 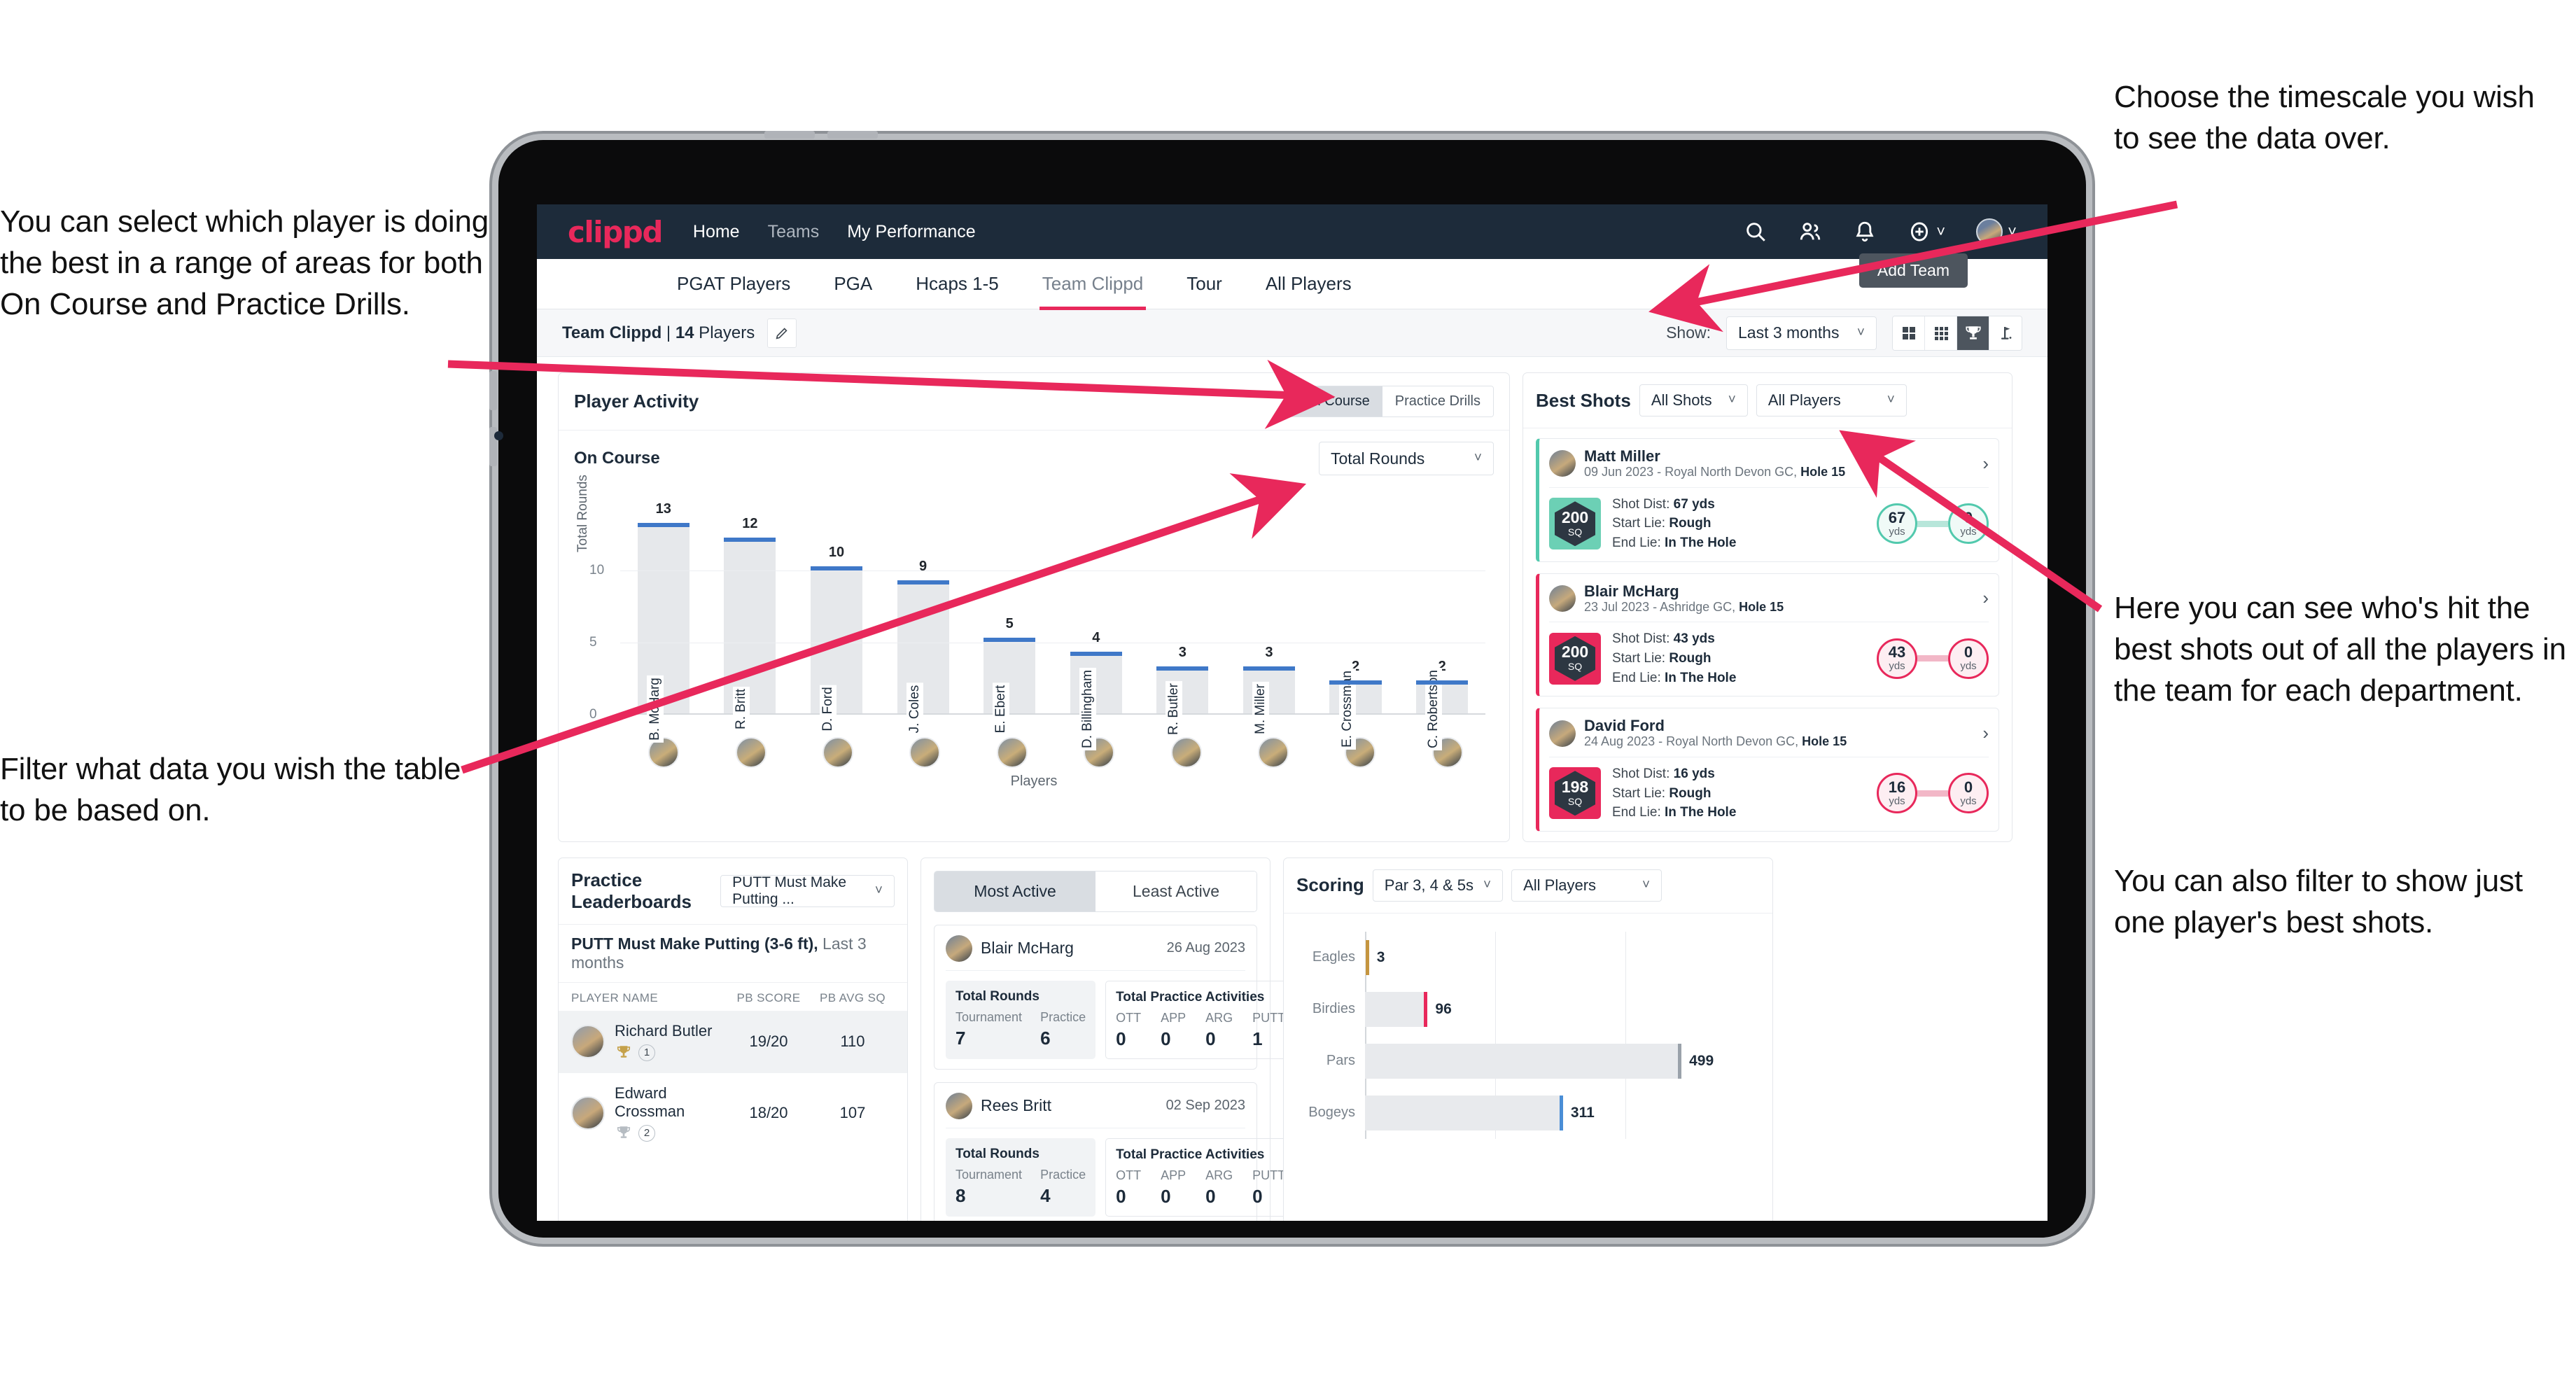 What do you see at coordinates (1021, 1019) in the screenshot?
I see `total-rounds-pane: Total Rounds Tournament 7 Practice 6` at bounding box center [1021, 1019].